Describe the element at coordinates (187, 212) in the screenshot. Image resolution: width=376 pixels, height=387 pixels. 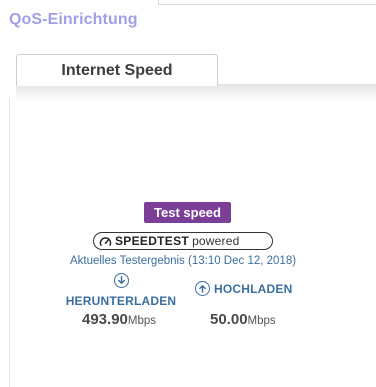
I see `test-speed-button: Test speed` at that location.